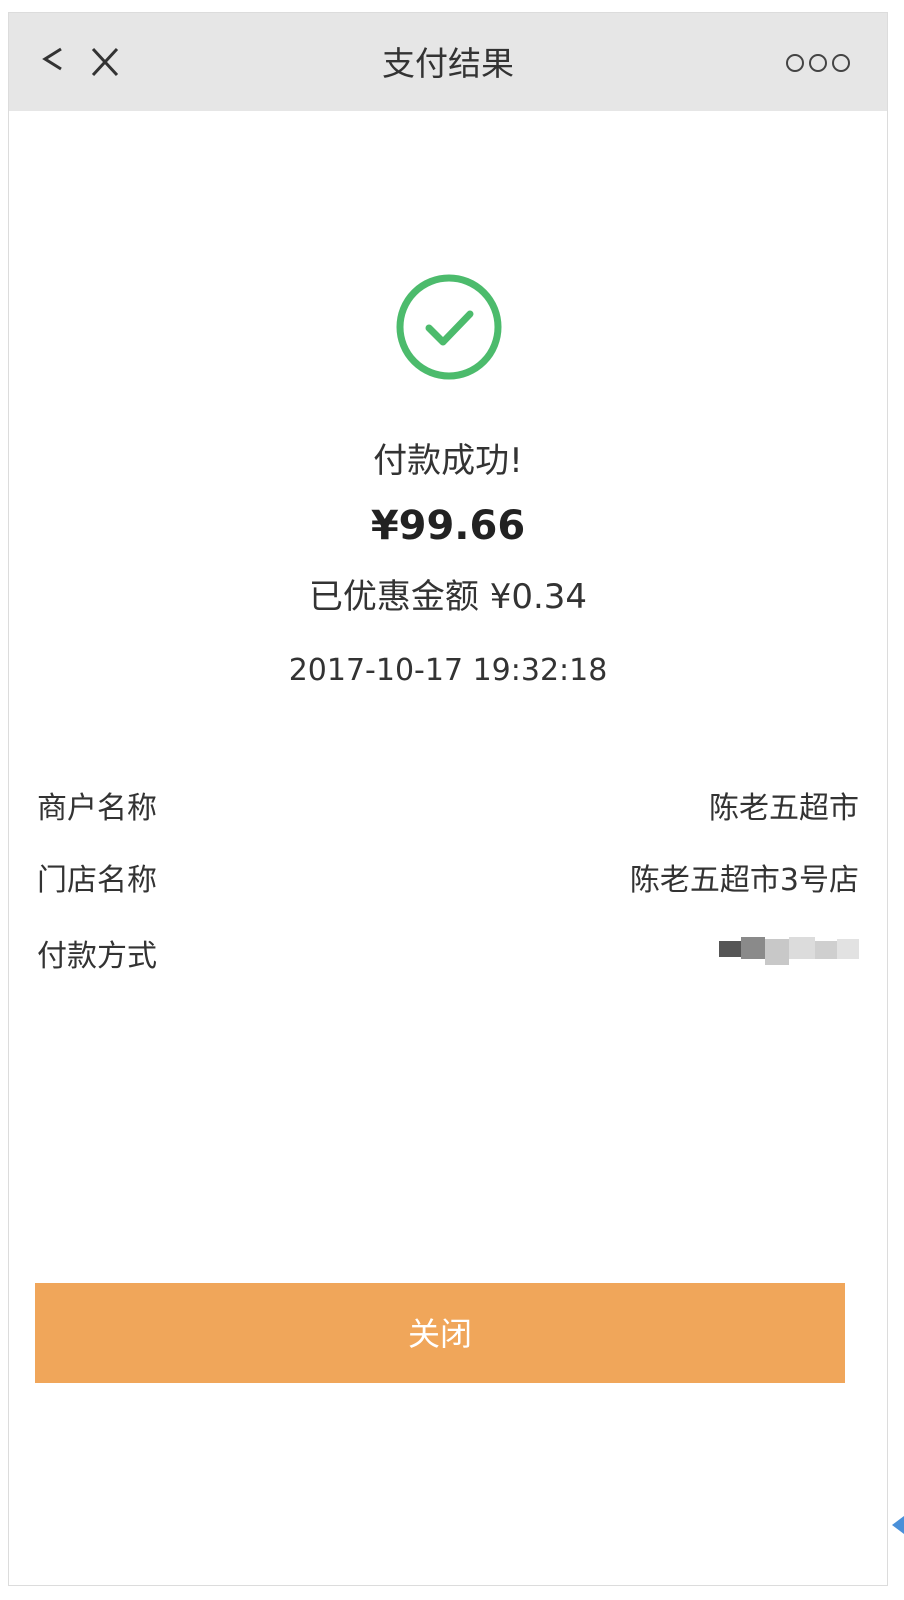 The height and width of the screenshot is (1600, 904). I want to click on merchant-value: 陈老五超市, so click(784, 808).